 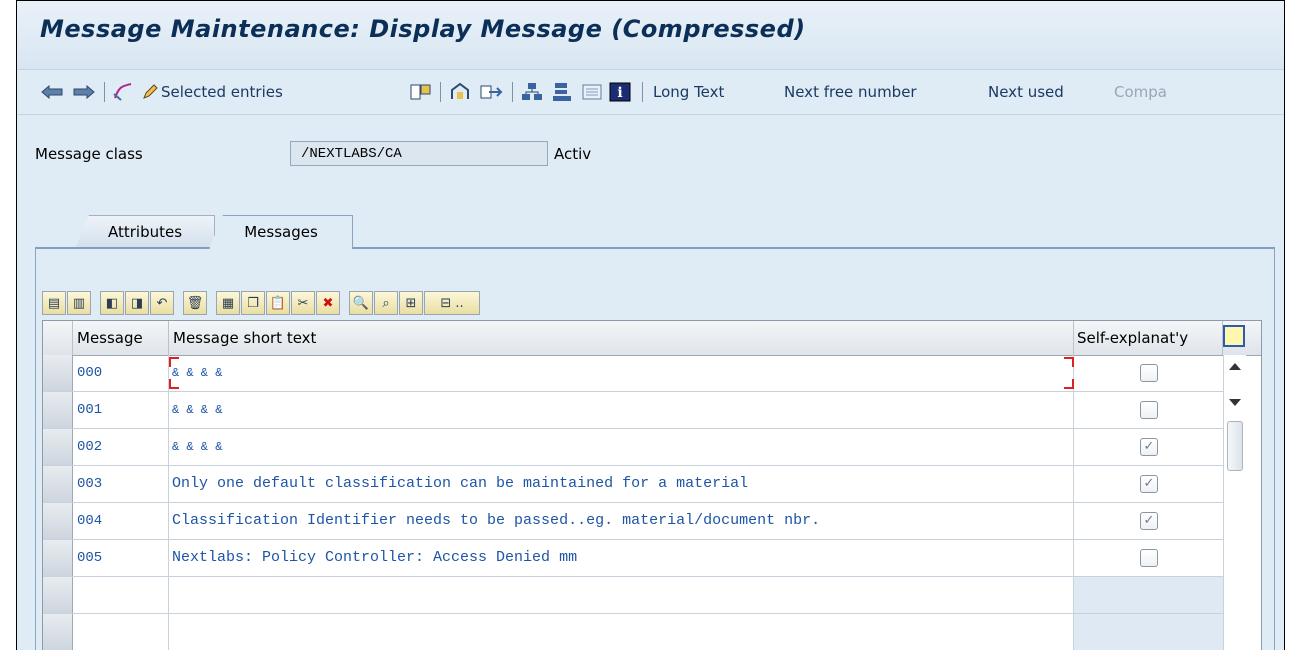 What do you see at coordinates (1026, 92) in the screenshot?
I see `next-used-button: Next used` at bounding box center [1026, 92].